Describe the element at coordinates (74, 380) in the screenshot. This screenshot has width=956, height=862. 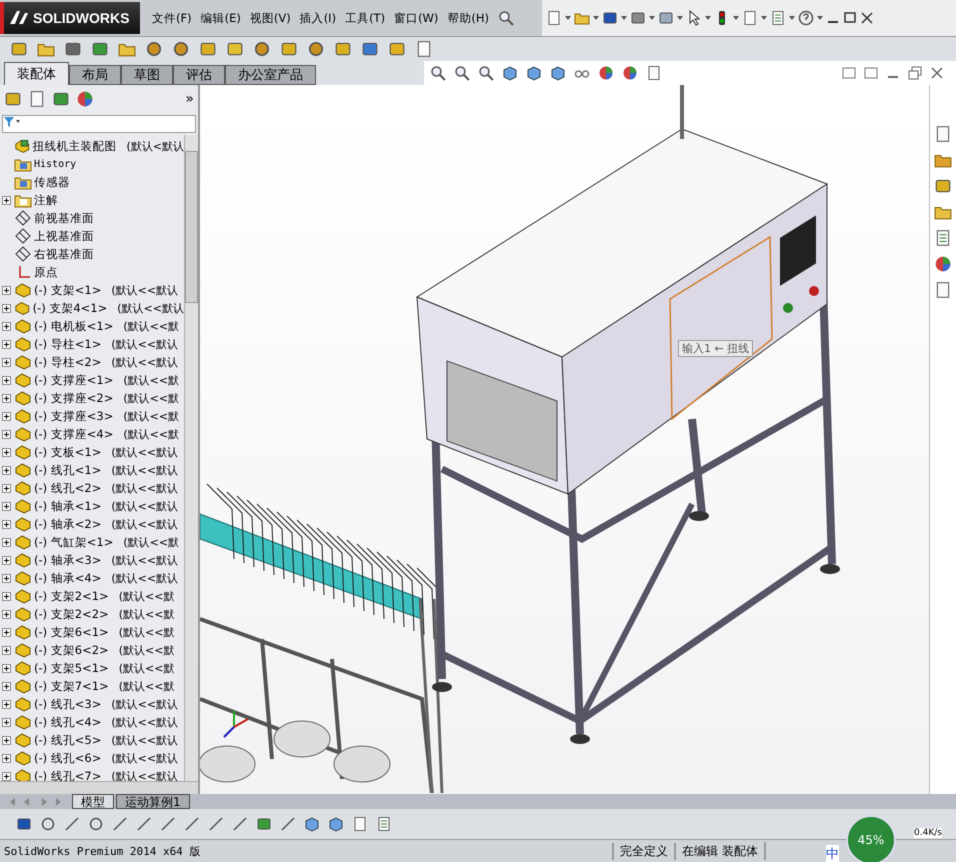
I see `tree-item: (-) 支撑座<1>` at that location.